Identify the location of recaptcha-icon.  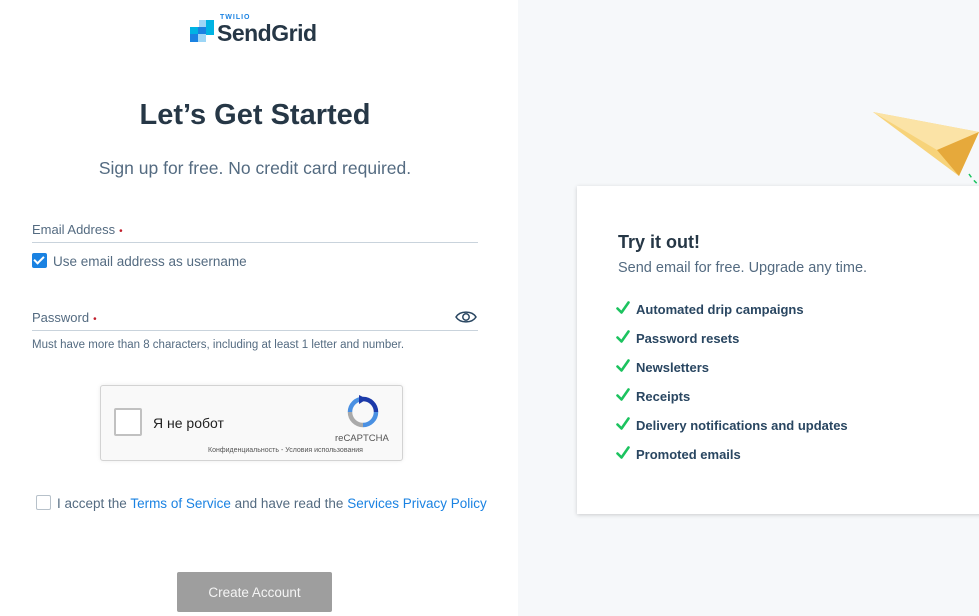
(363, 411).